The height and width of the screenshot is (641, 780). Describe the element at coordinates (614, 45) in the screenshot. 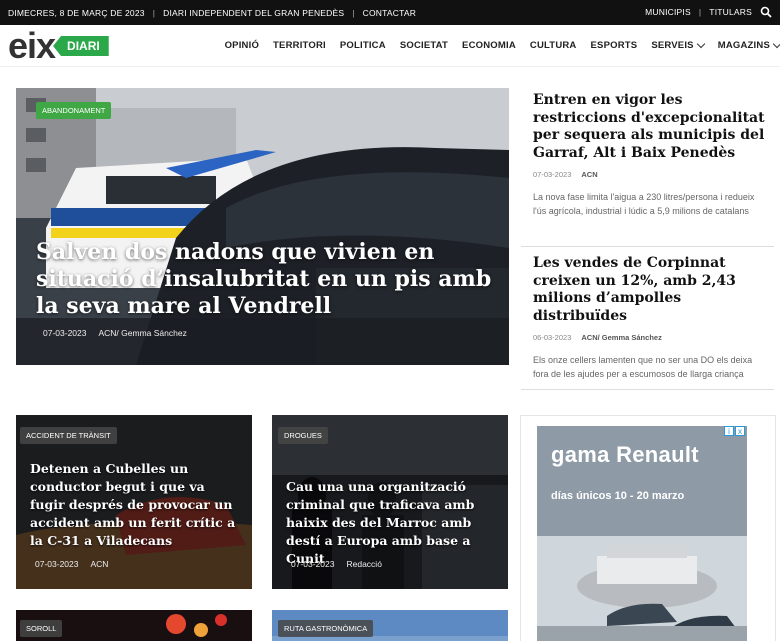

I see `nav-item-esports: ESPORTS` at that location.